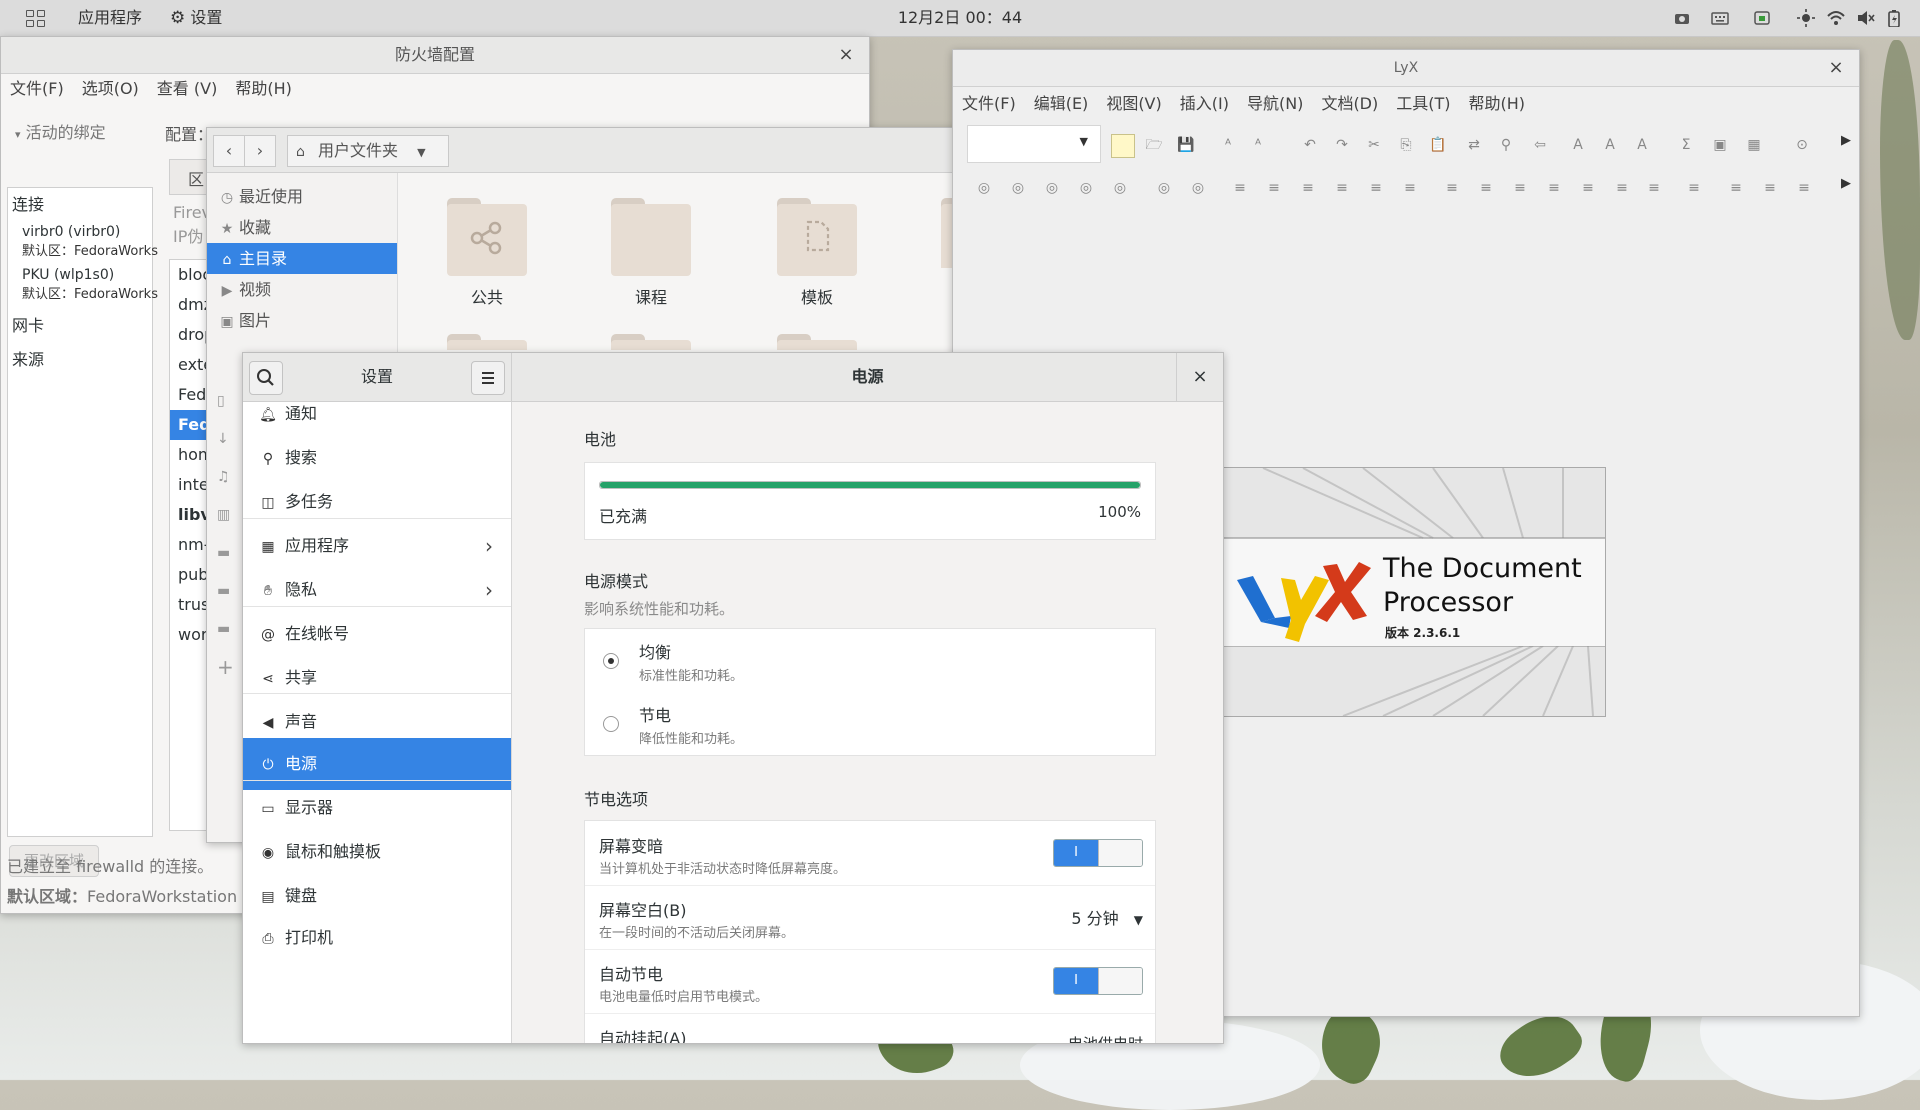 This screenshot has height=1110, width=1920. I want to click on align-justify-icon: ≡, so click(1376, 188).